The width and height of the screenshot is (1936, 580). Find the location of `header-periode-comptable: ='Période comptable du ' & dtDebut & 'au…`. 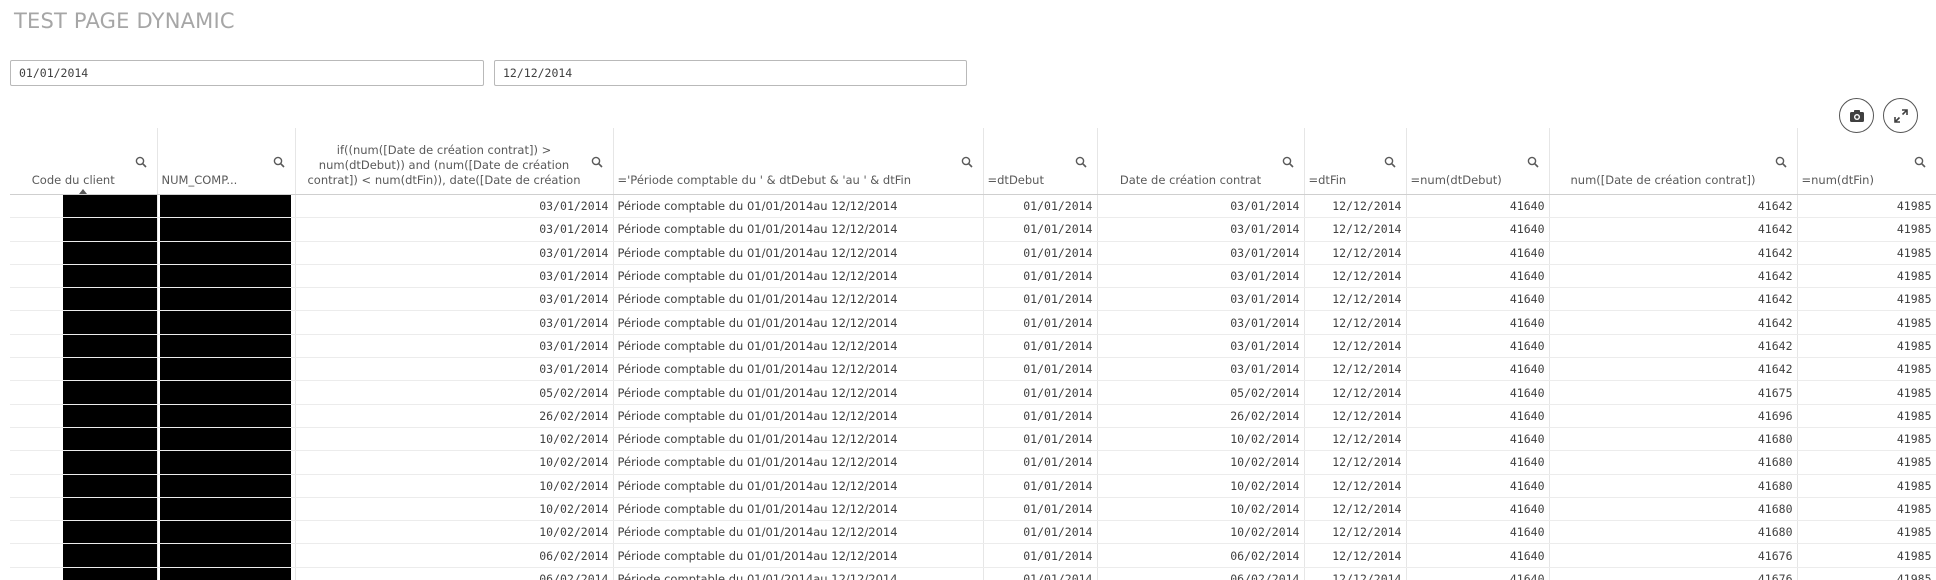

header-periode-comptable: ='Période comptable du ' & dtDebut & 'au… is located at coordinates (798, 161).